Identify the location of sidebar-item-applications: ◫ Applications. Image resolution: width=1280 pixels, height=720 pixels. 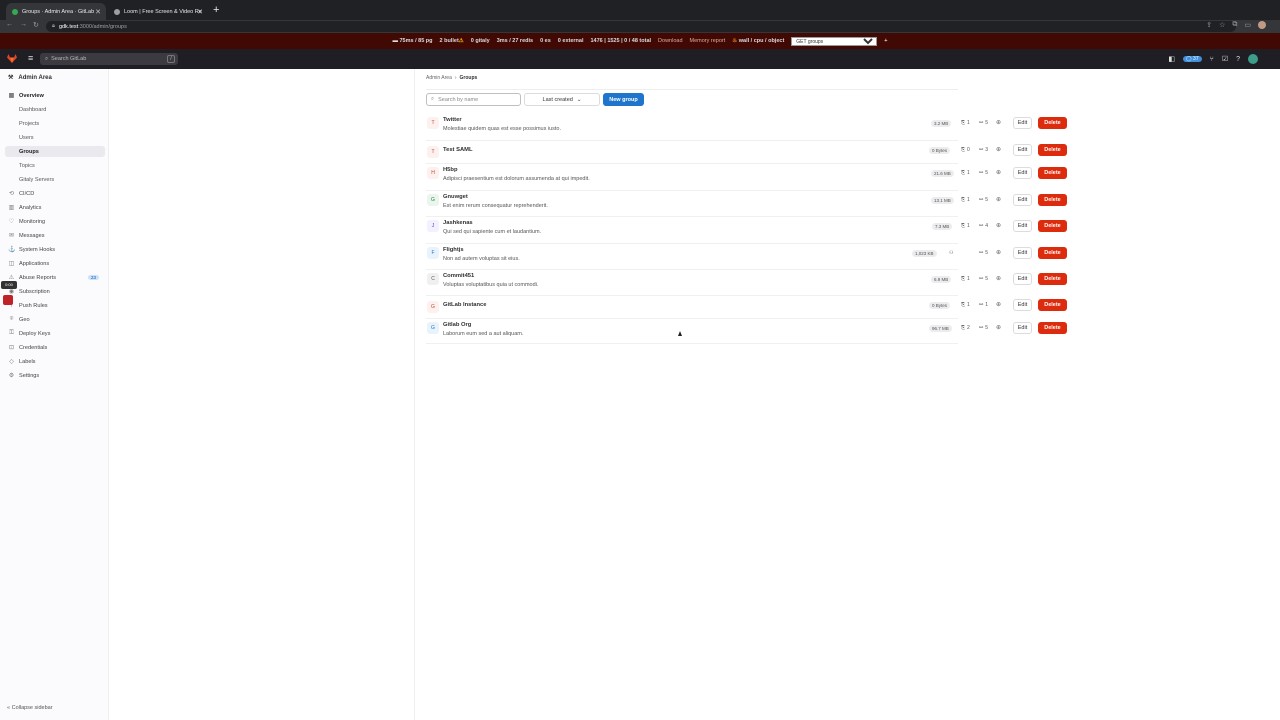
(55, 263).